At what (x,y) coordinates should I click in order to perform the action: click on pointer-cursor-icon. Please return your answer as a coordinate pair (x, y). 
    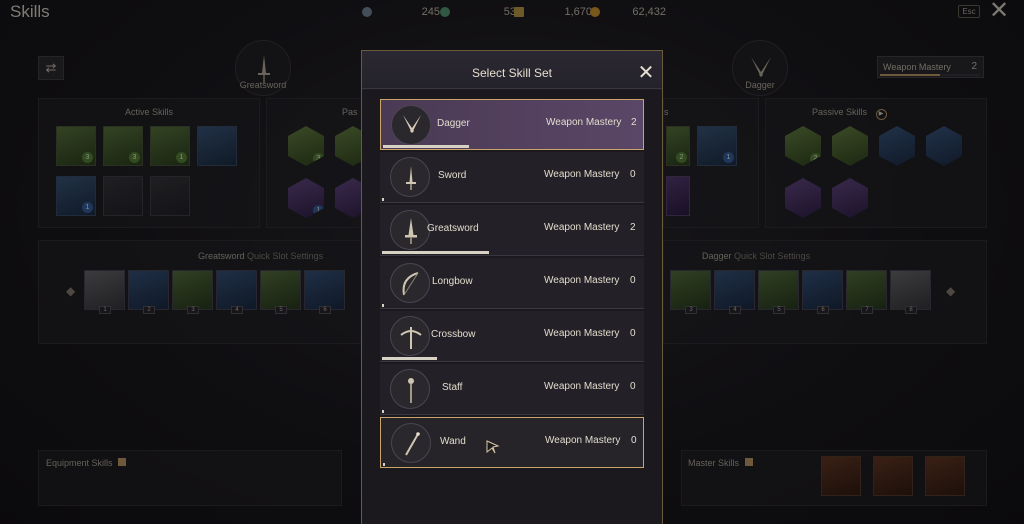
    Looking at the image, I should click on (493, 449).